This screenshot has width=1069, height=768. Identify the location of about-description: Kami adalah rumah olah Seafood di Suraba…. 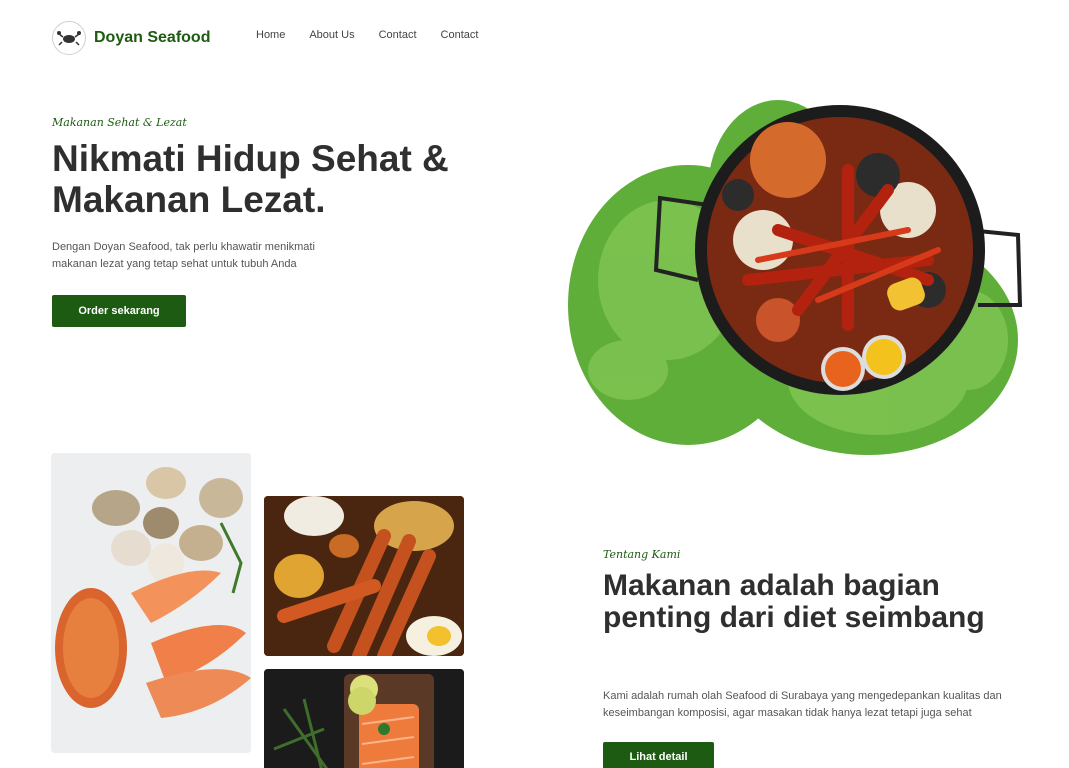
(802, 704).